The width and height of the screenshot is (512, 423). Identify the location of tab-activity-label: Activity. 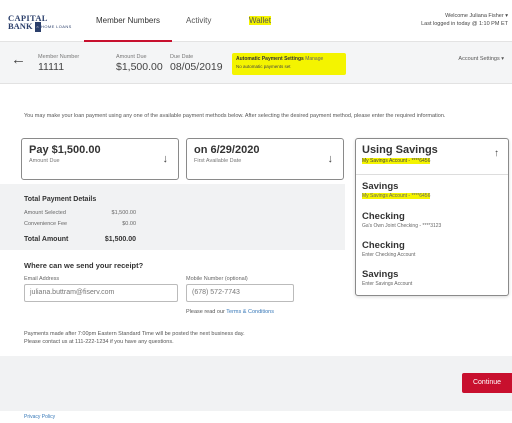
(199, 20).